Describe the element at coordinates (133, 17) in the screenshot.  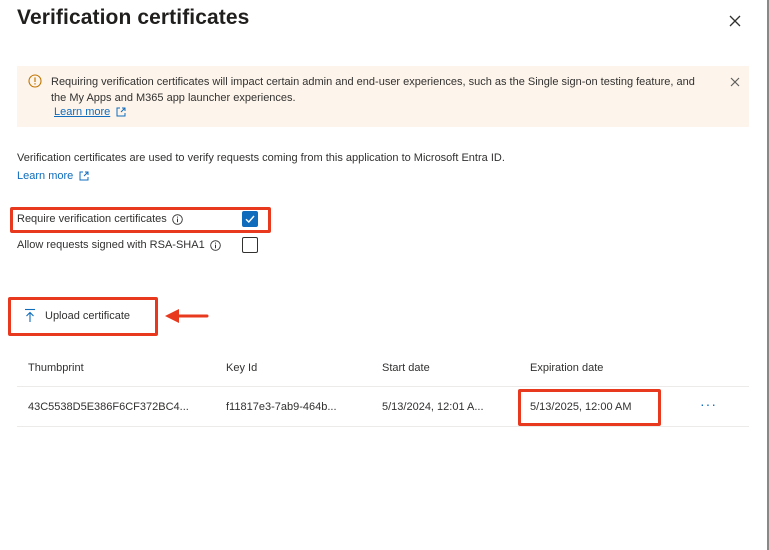
I see `page-title: Verification certificates` at that location.